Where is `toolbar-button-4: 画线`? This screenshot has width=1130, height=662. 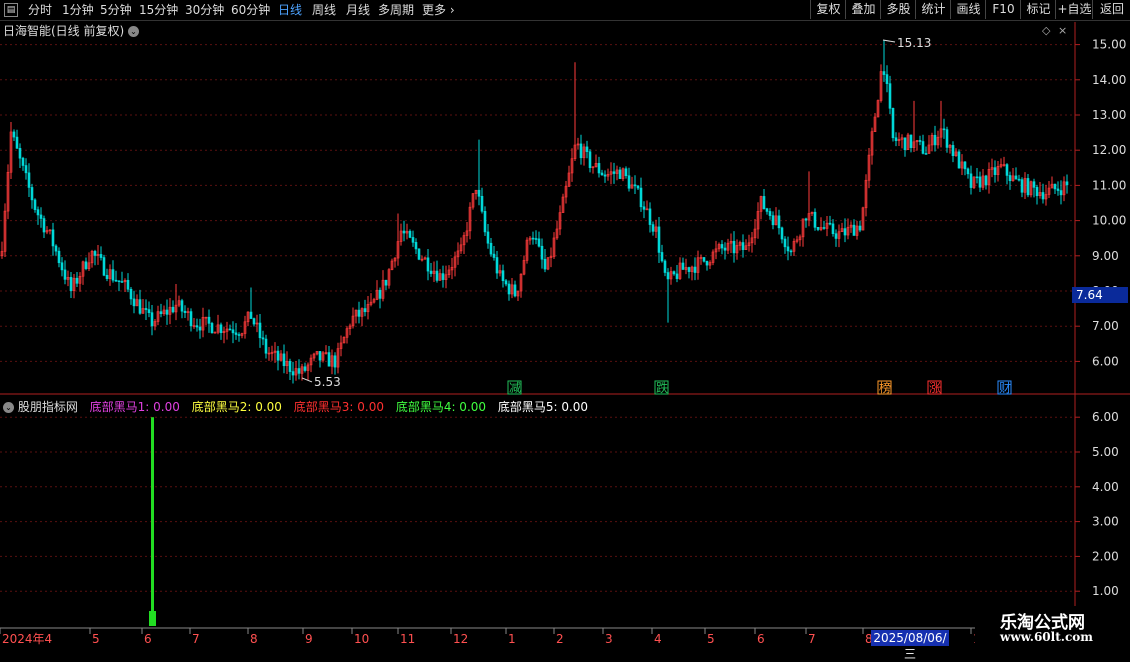 toolbar-button-4: 画线 is located at coordinates (968, 9).